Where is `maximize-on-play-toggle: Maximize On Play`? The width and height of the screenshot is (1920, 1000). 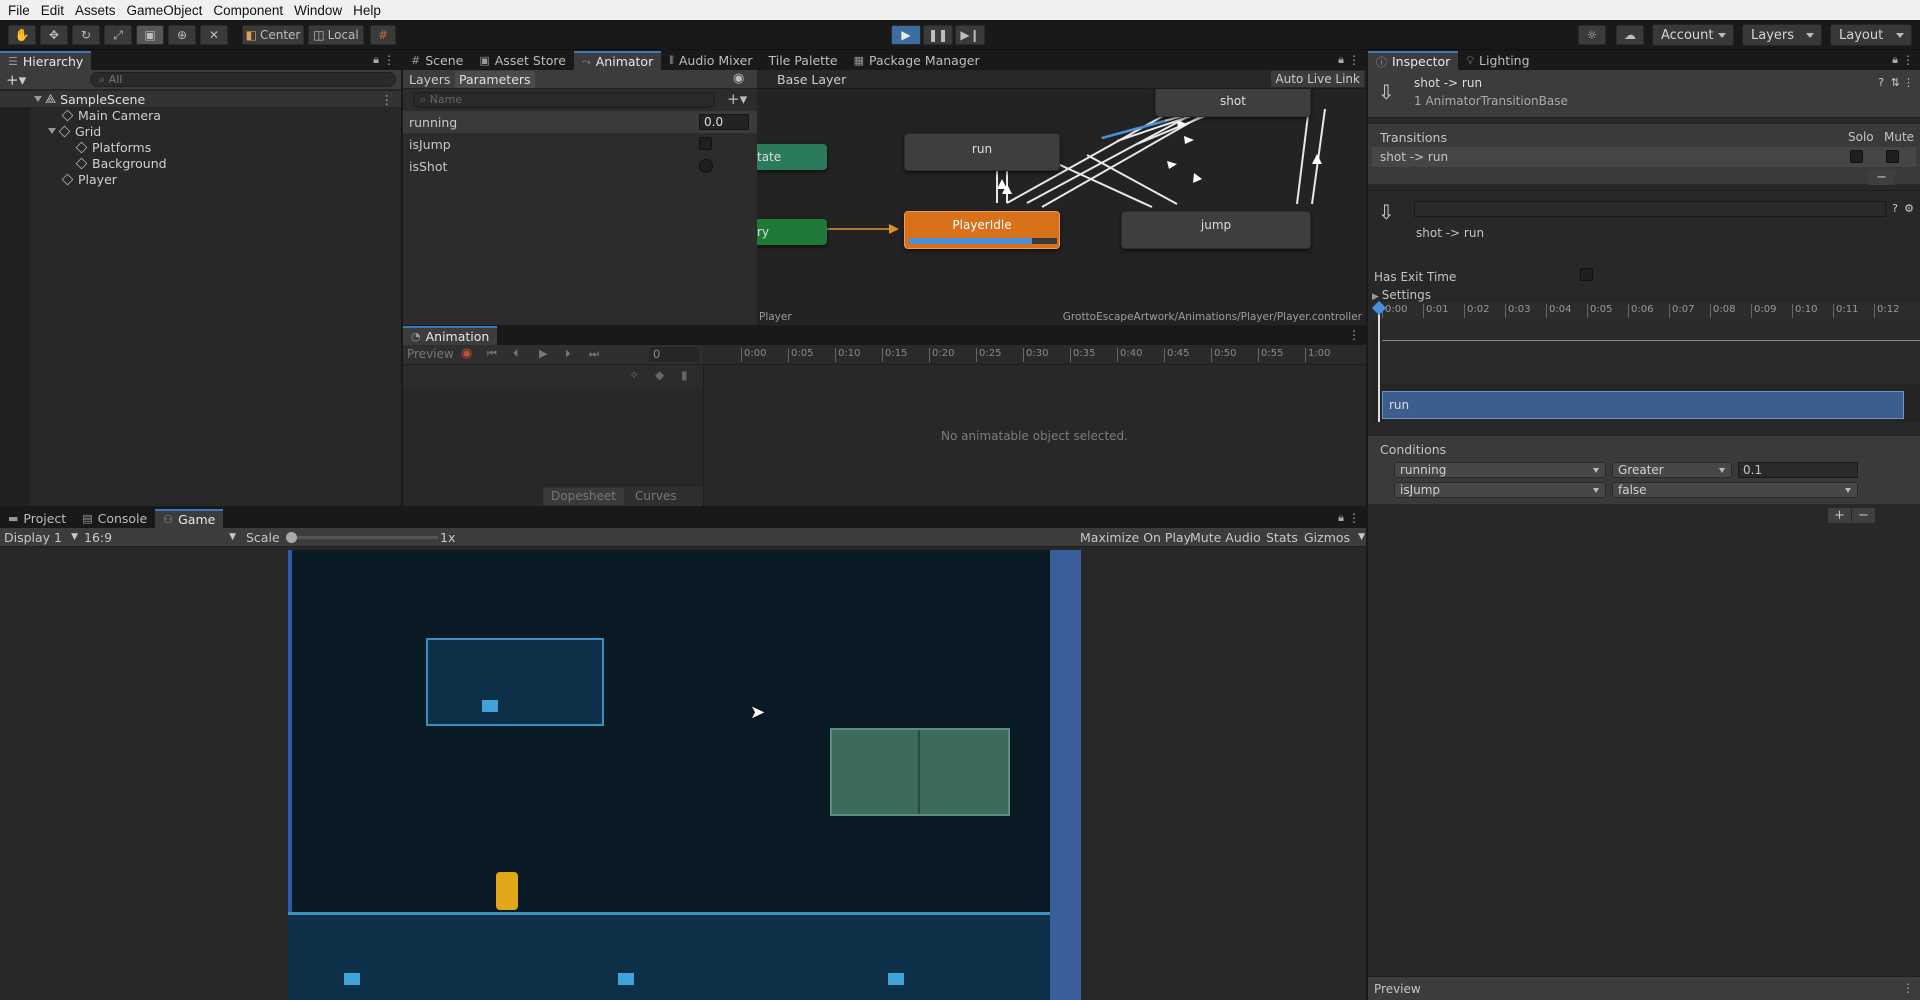
maximize-on-play-toggle: Maximize On Play is located at coordinates (1135, 537).